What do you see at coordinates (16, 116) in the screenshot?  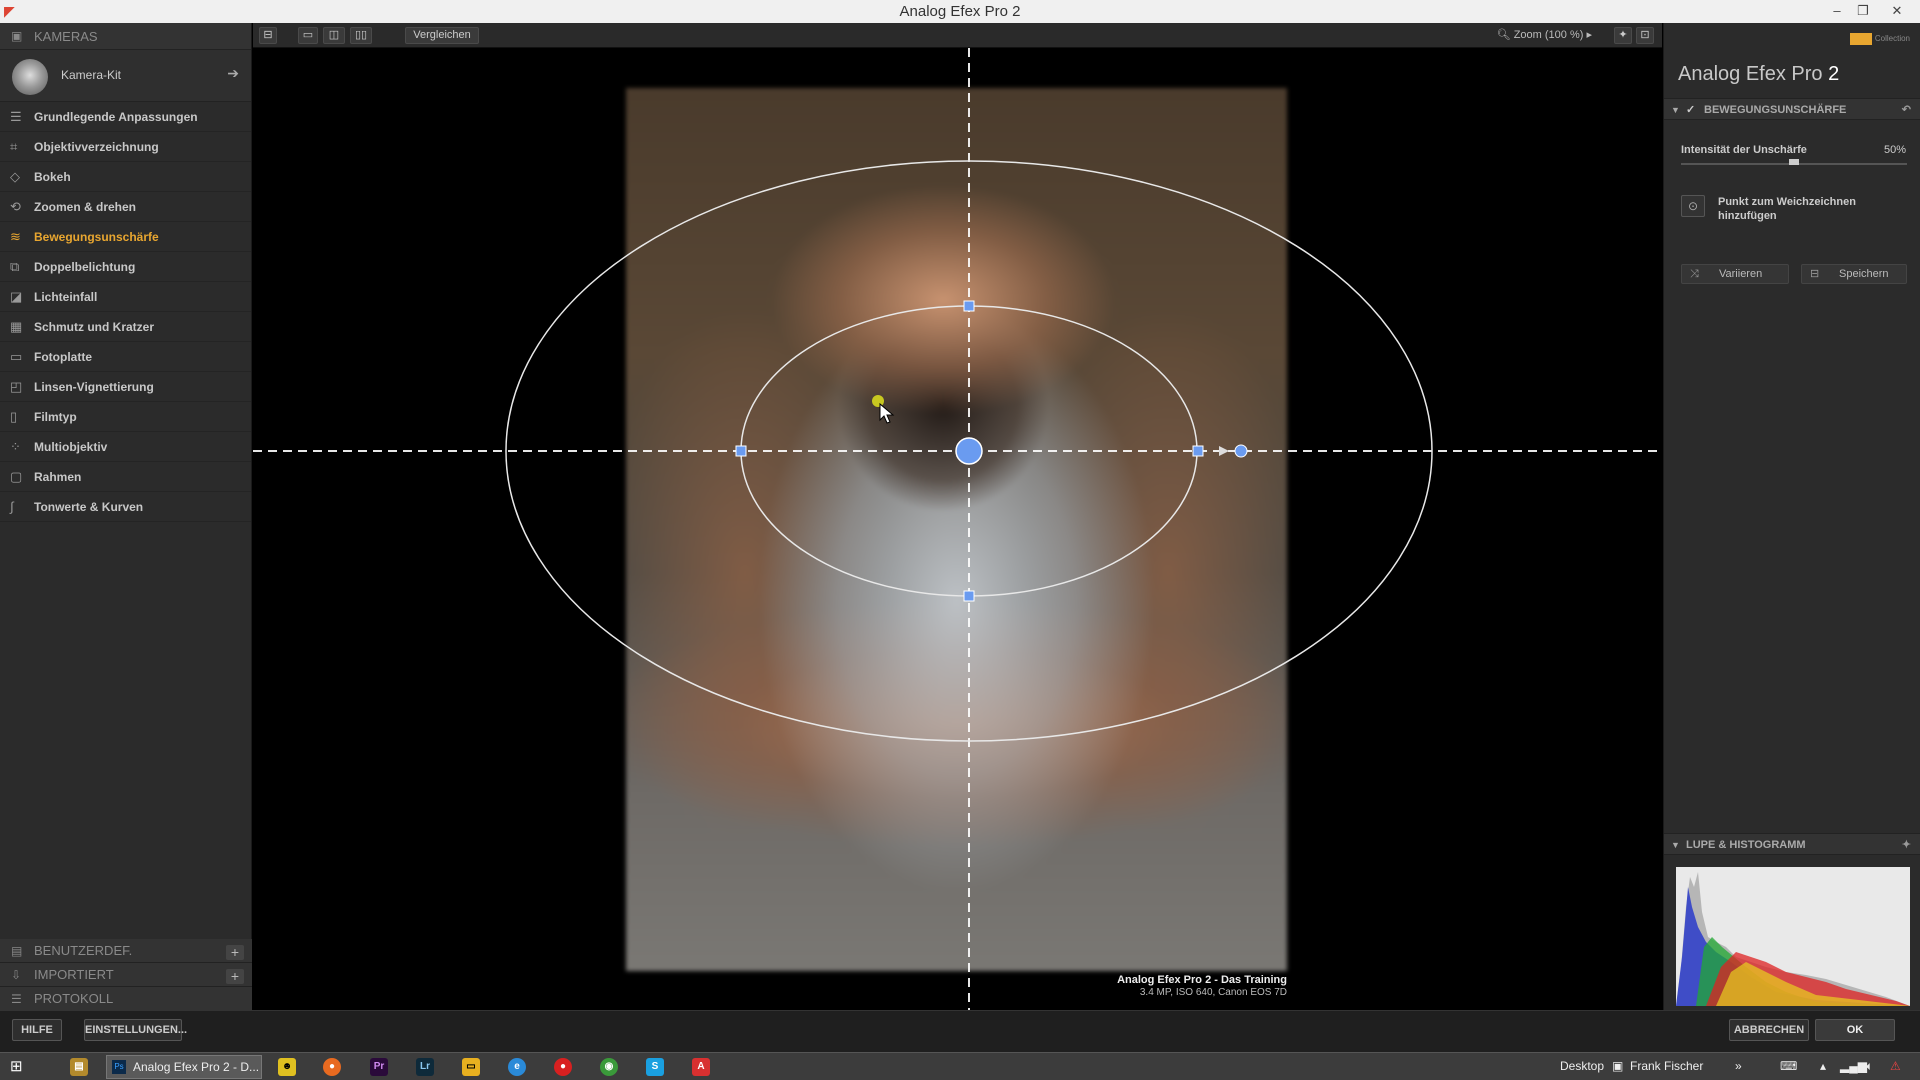 I see `sliders-icon: ☰` at bounding box center [16, 116].